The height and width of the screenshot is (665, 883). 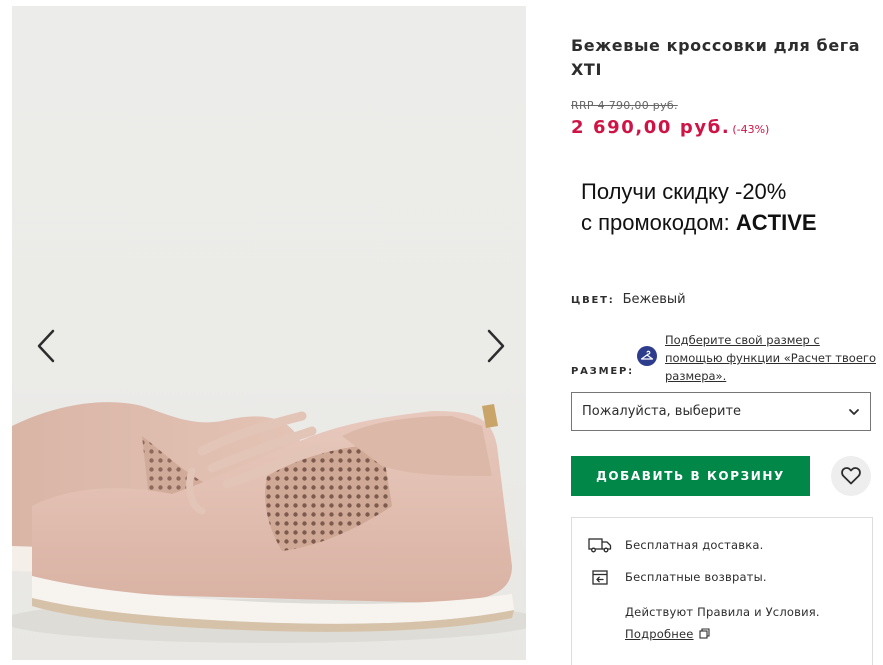 I want to click on rrp-price: RRP 4 790,00 руб., so click(x=624, y=105).